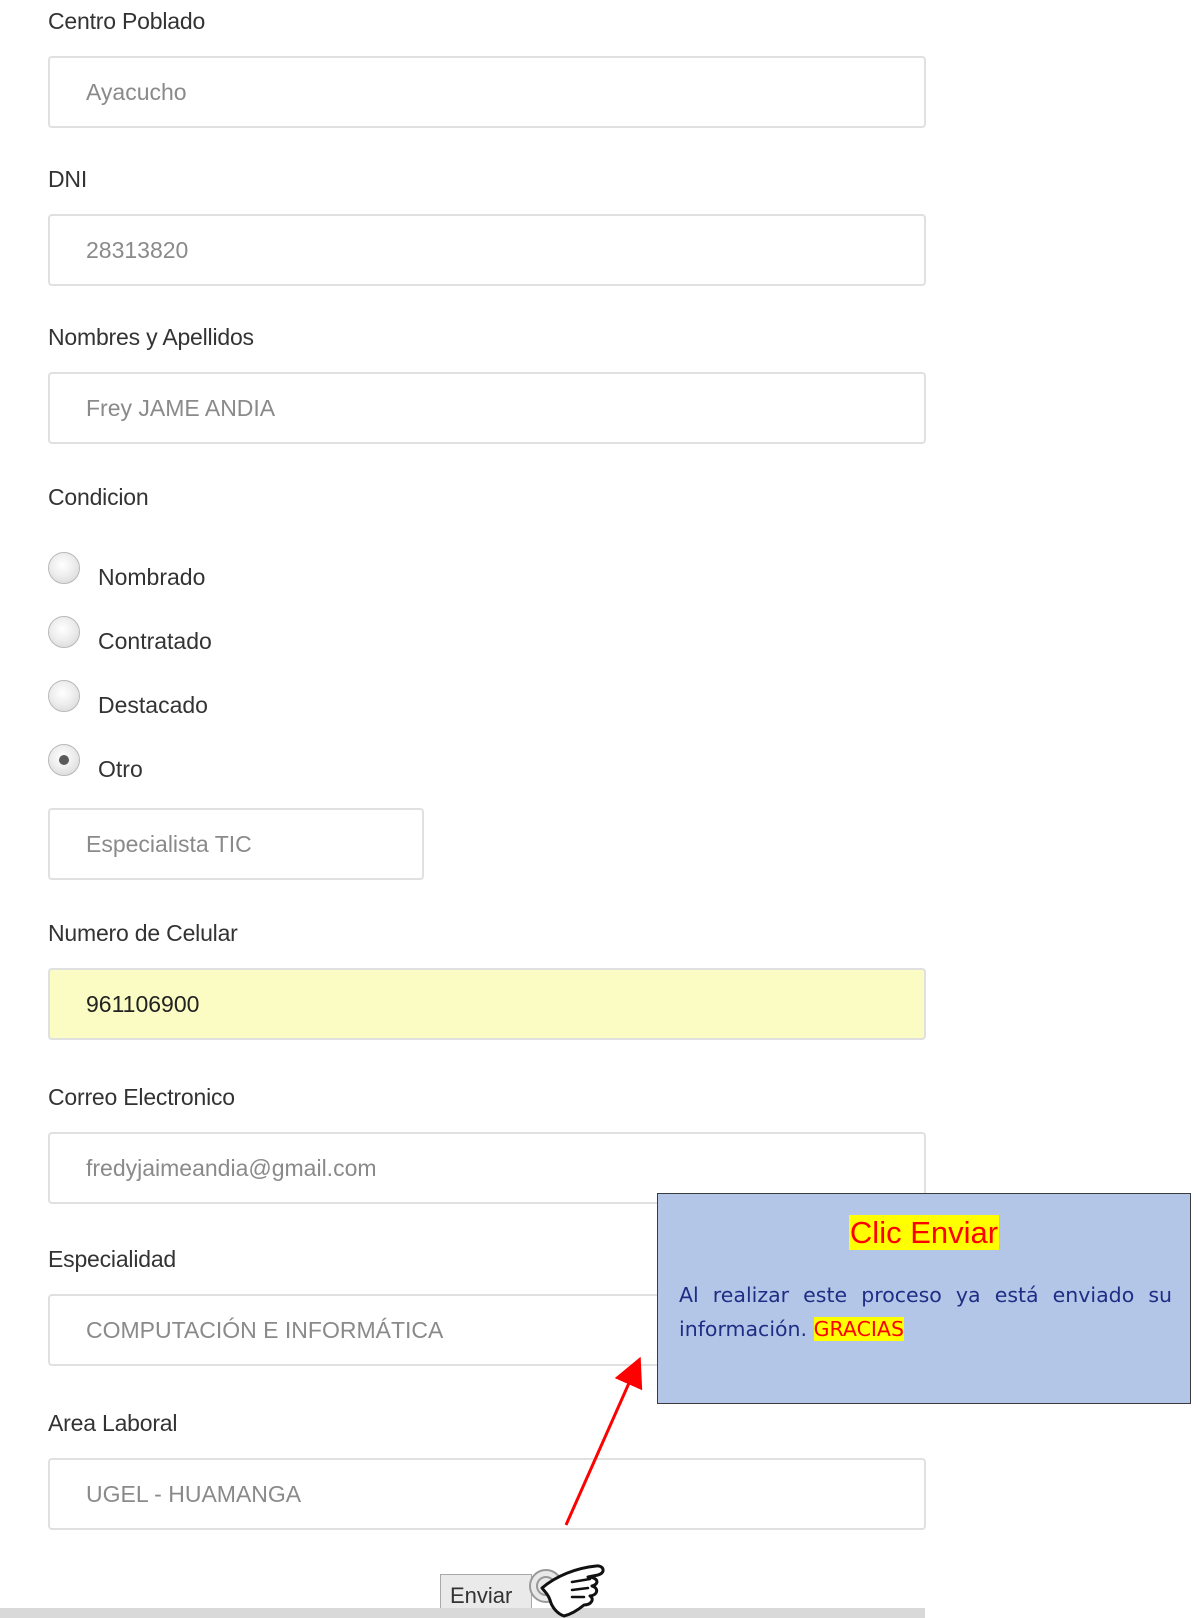 Image resolution: width=1198 pixels, height=1618 pixels. I want to click on correo-label: Correo Electronico, so click(141, 1097).